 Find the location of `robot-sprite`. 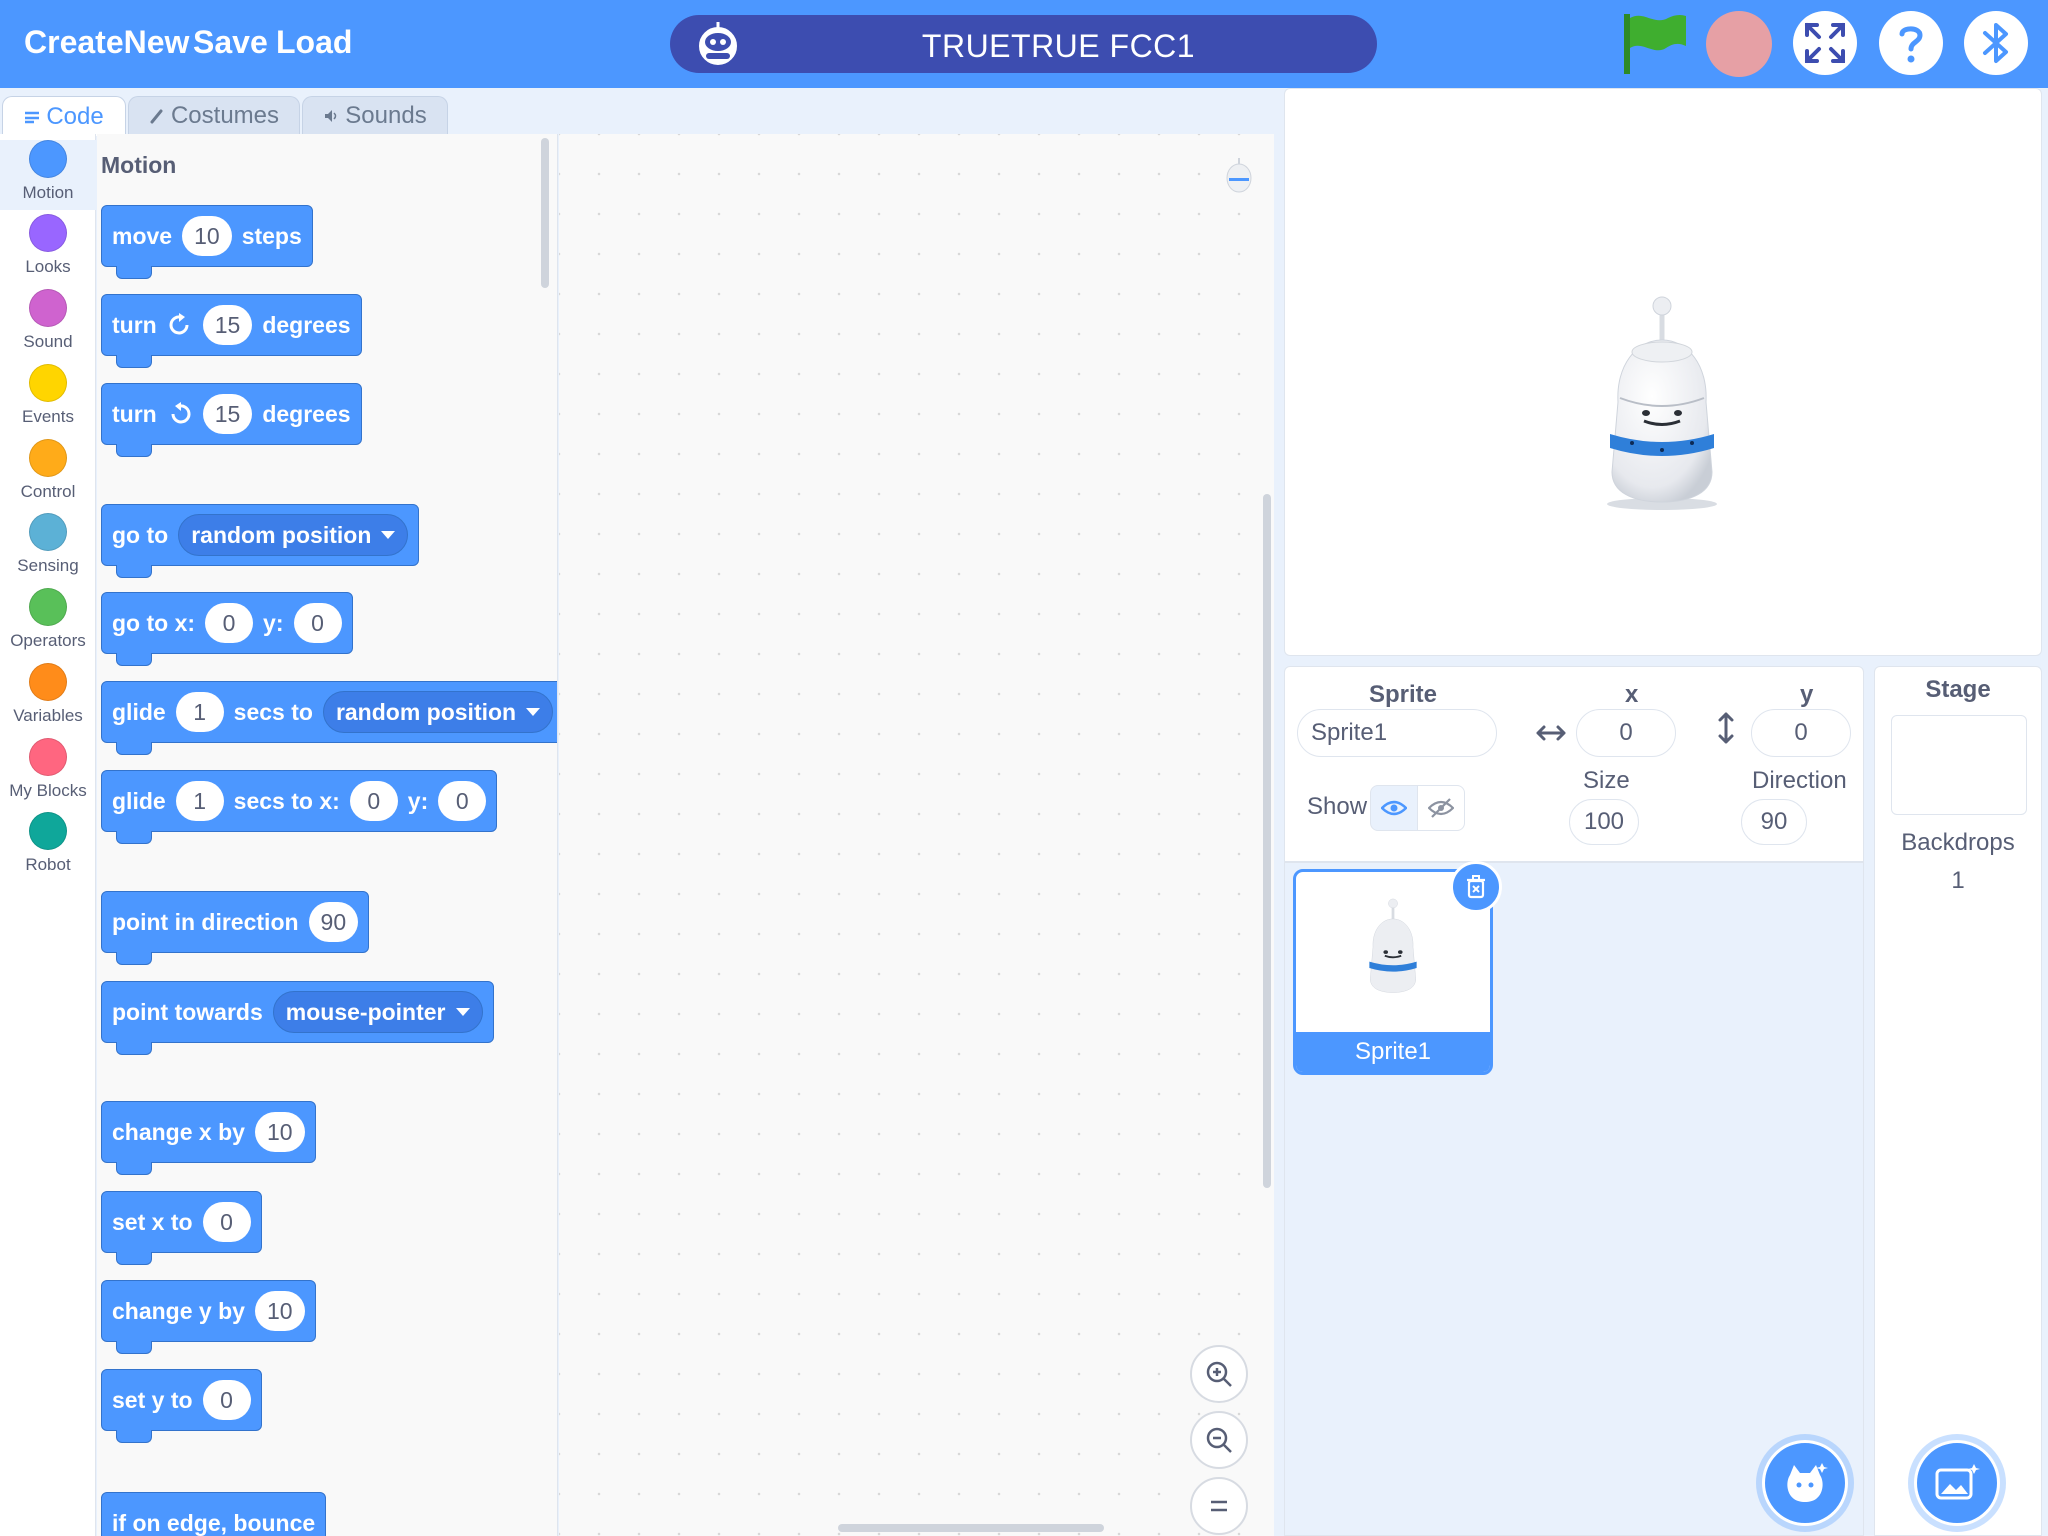

robot-sprite is located at coordinates (1662, 404).